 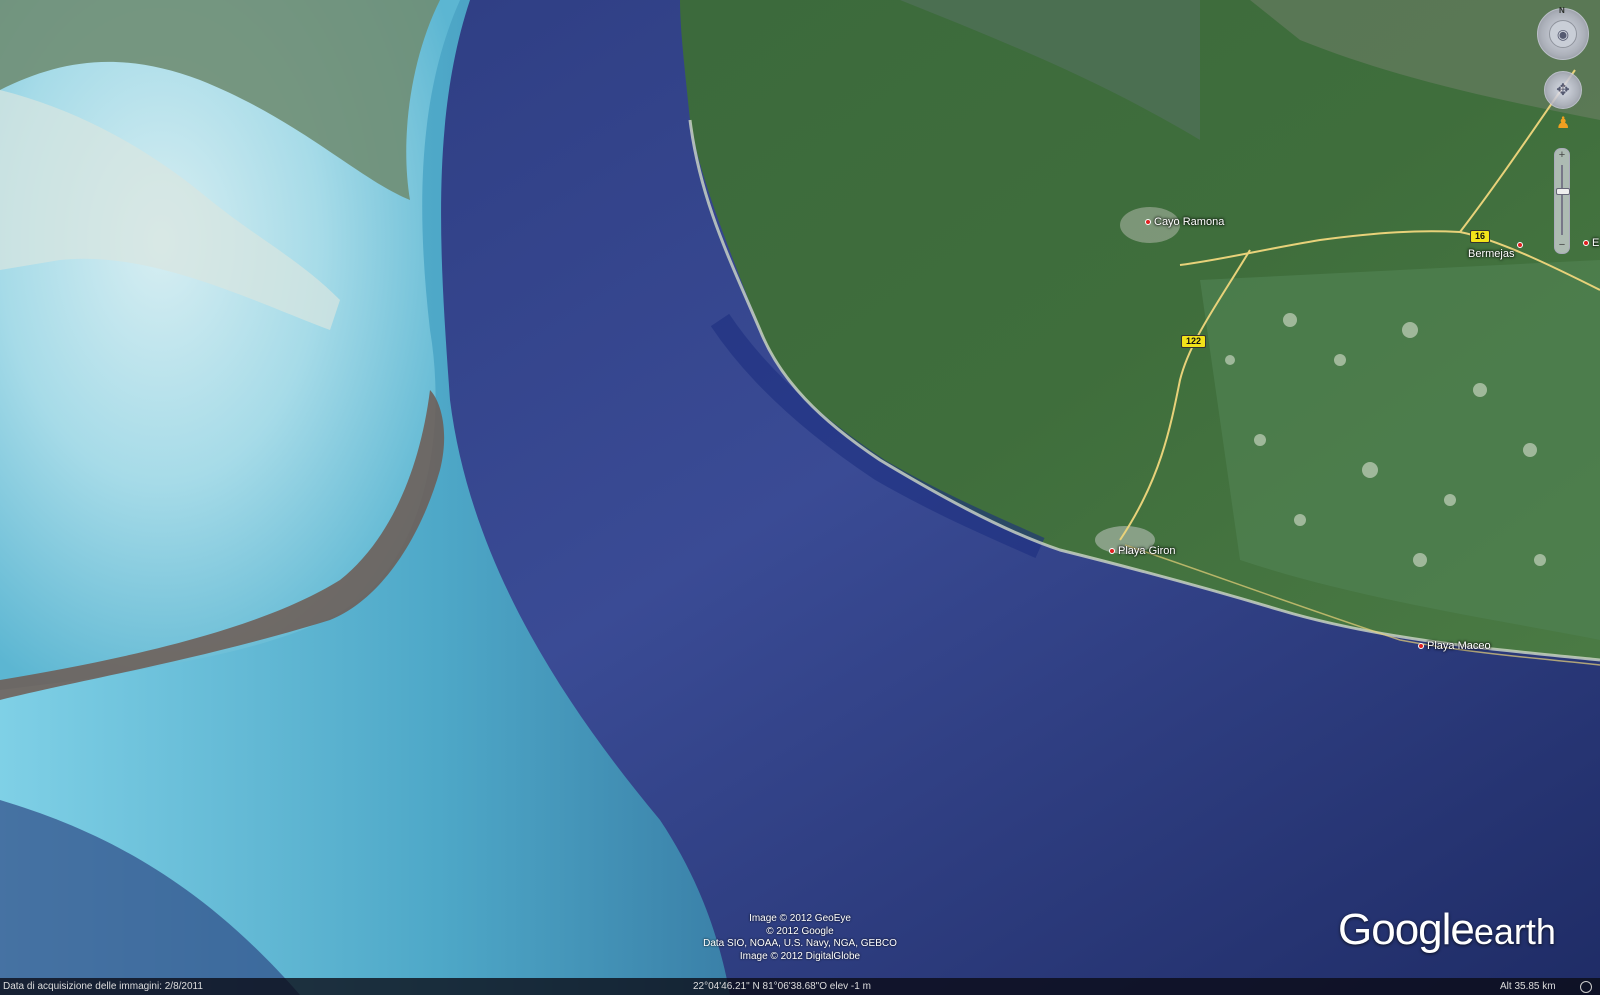 I want to click on place-label: Cayo Ramona, so click(x=1189, y=222).